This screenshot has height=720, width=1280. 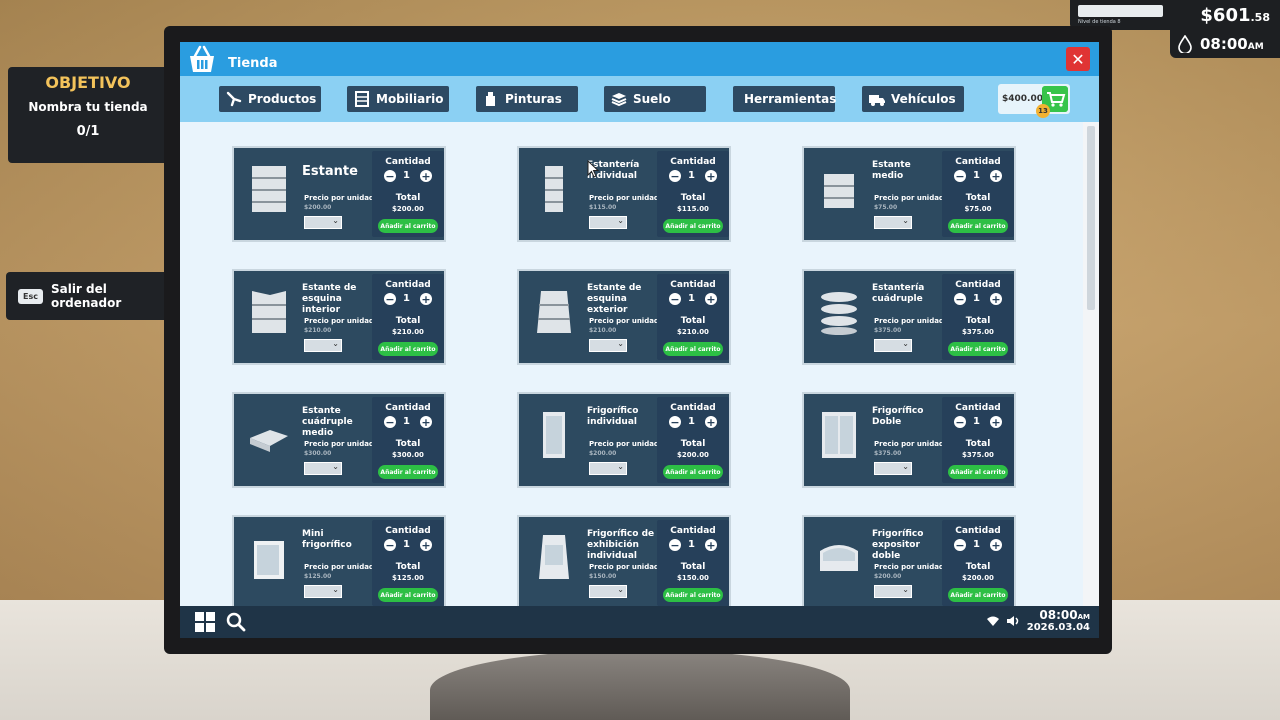 What do you see at coordinates (693, 209) in the screenshot?
I see `total-value: $115.00` at bounding box center [693, 209].